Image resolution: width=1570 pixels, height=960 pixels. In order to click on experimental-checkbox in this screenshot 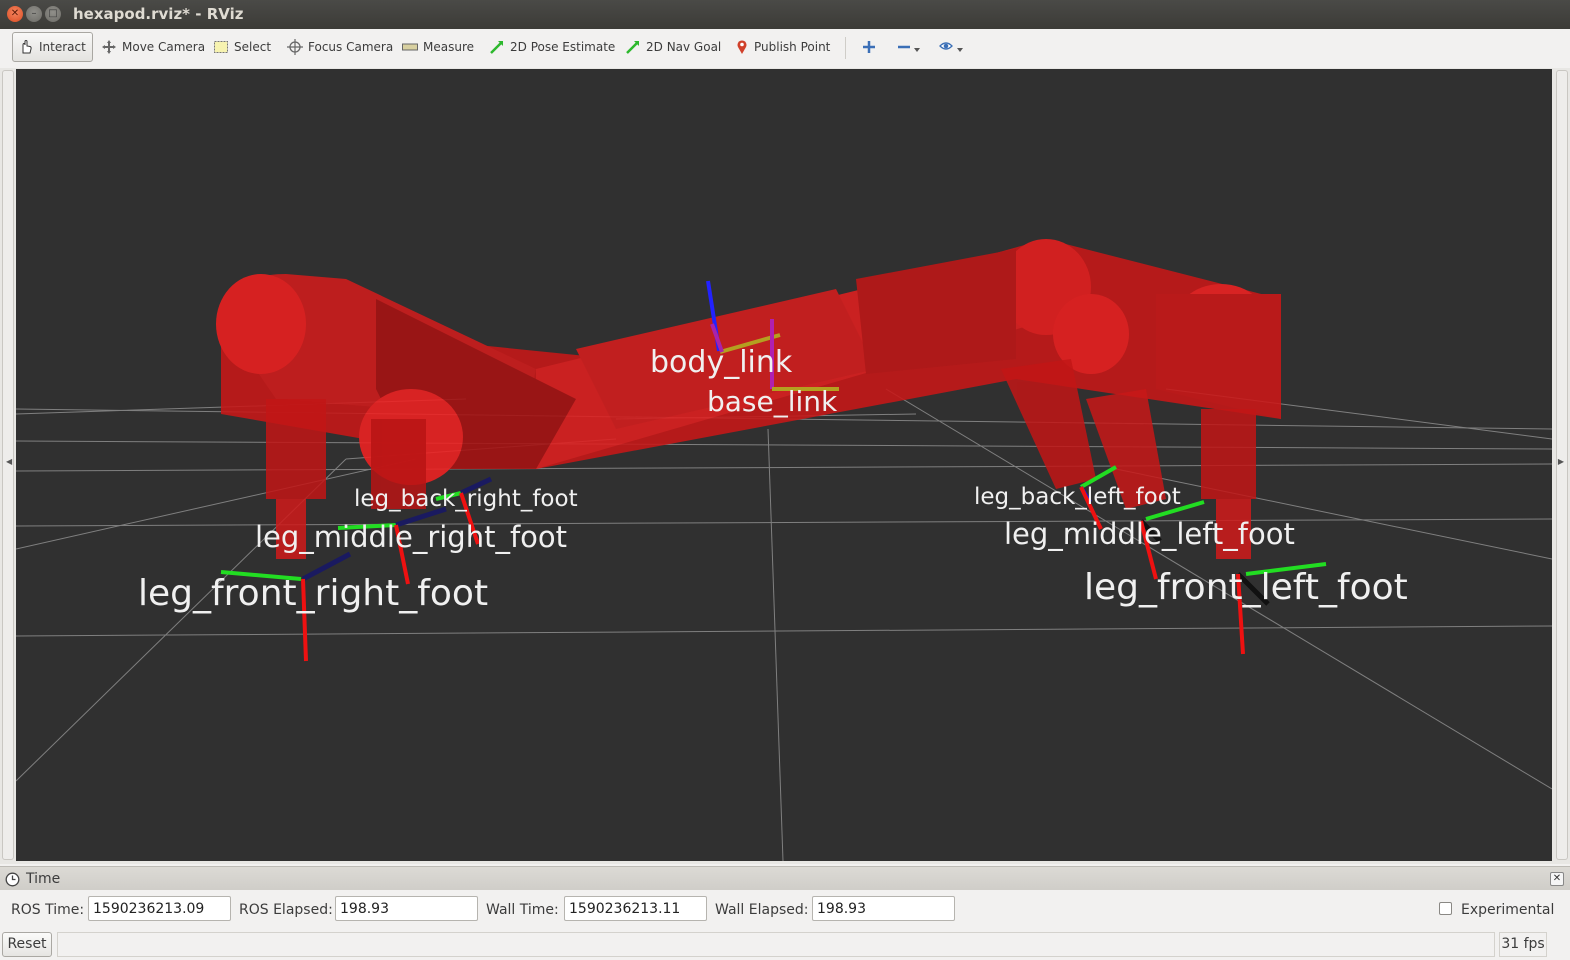, I will do `click(1445, 908)`.